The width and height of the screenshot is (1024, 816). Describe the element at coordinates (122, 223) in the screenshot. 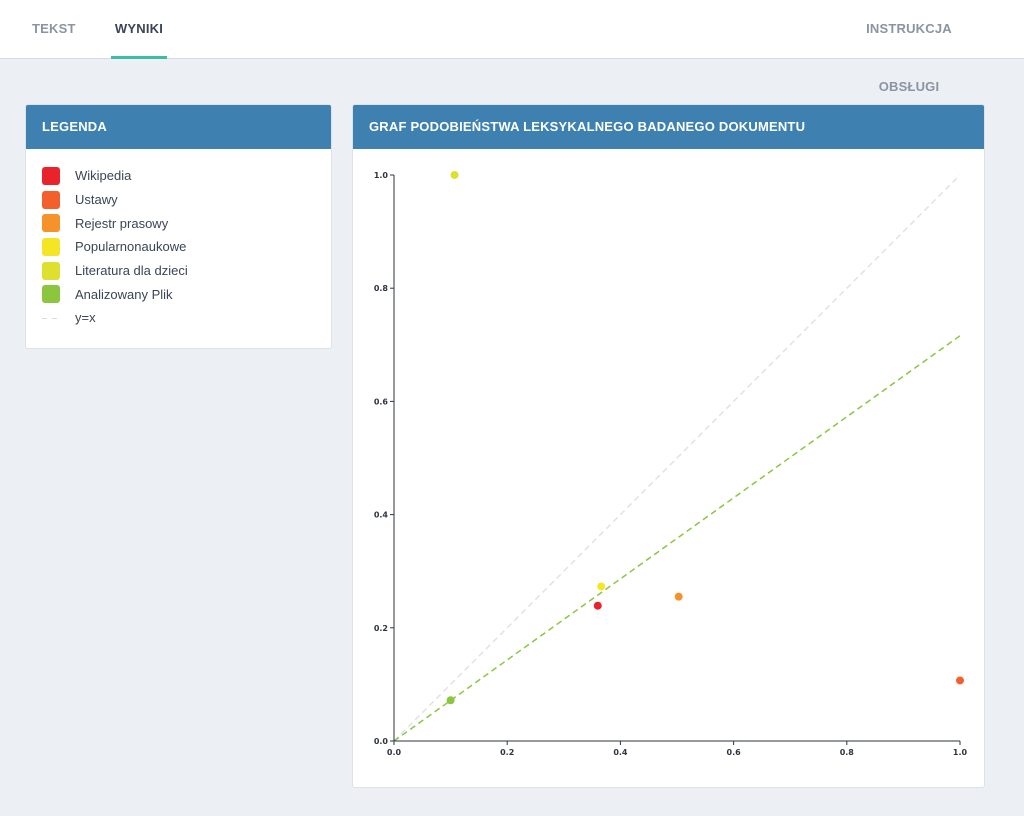

I see `legend-item-label: Rejestr prasowy` at that location.